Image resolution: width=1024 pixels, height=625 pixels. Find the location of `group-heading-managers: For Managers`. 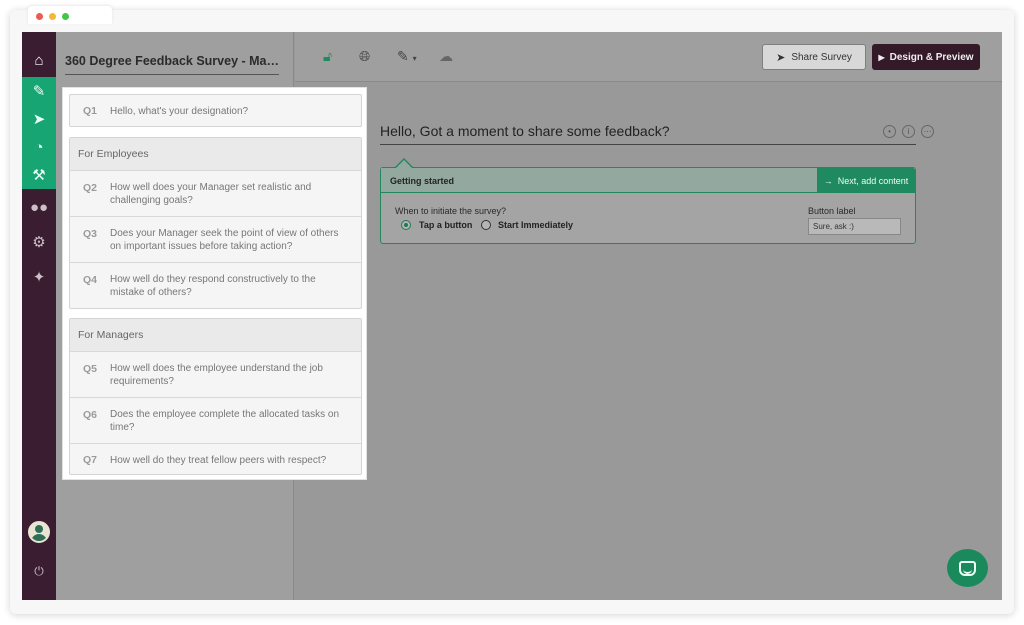

group-heading-managers: For Managers is located at coordinates (215, 335).